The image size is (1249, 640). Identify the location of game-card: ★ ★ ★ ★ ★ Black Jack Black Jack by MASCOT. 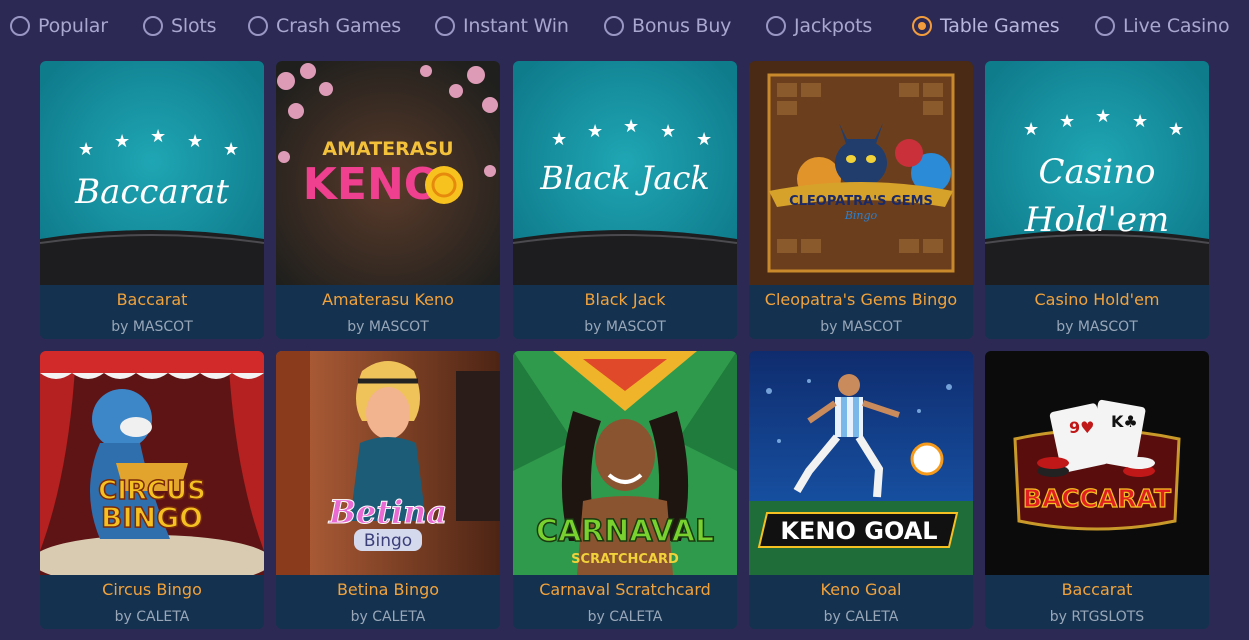
(625, 200).